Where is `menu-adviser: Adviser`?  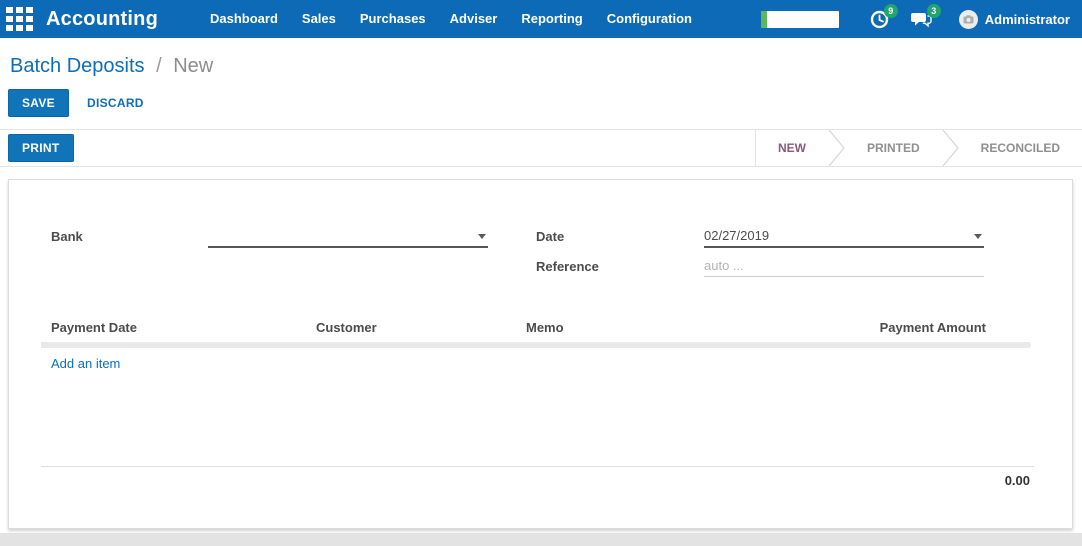
menu-adviser: Adviser is located at coordinates (474, 19).